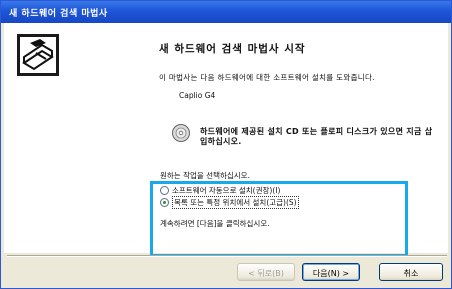  Describe the element at coordinates (181, 133) in the screenshot. I see `cd-disk-icon` at that location.